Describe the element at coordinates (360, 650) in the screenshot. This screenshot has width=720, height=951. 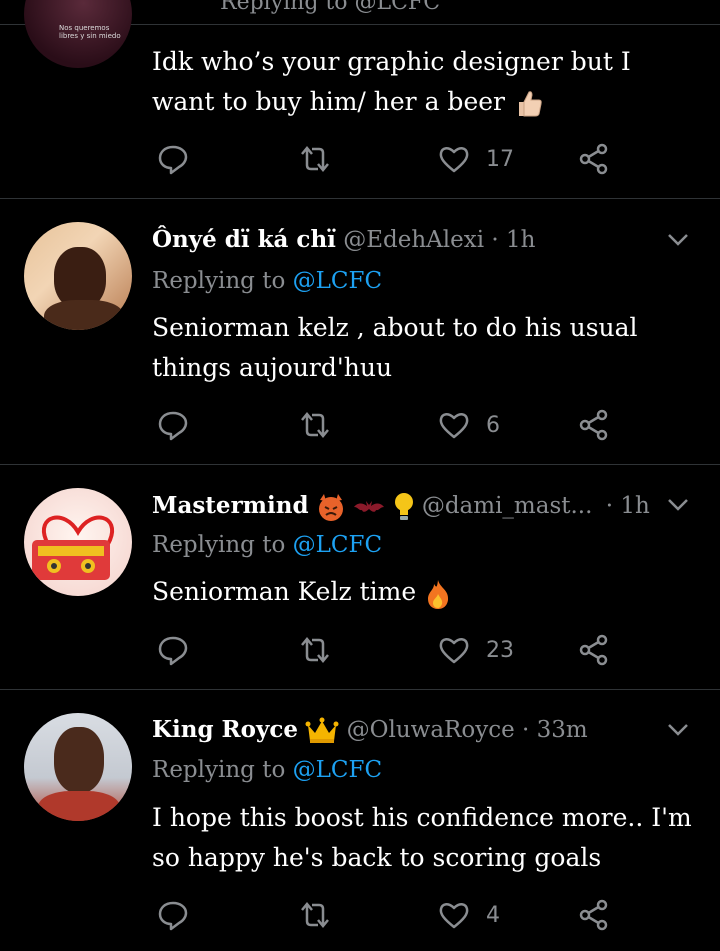
I see `tweet-actions: 23` at that location.